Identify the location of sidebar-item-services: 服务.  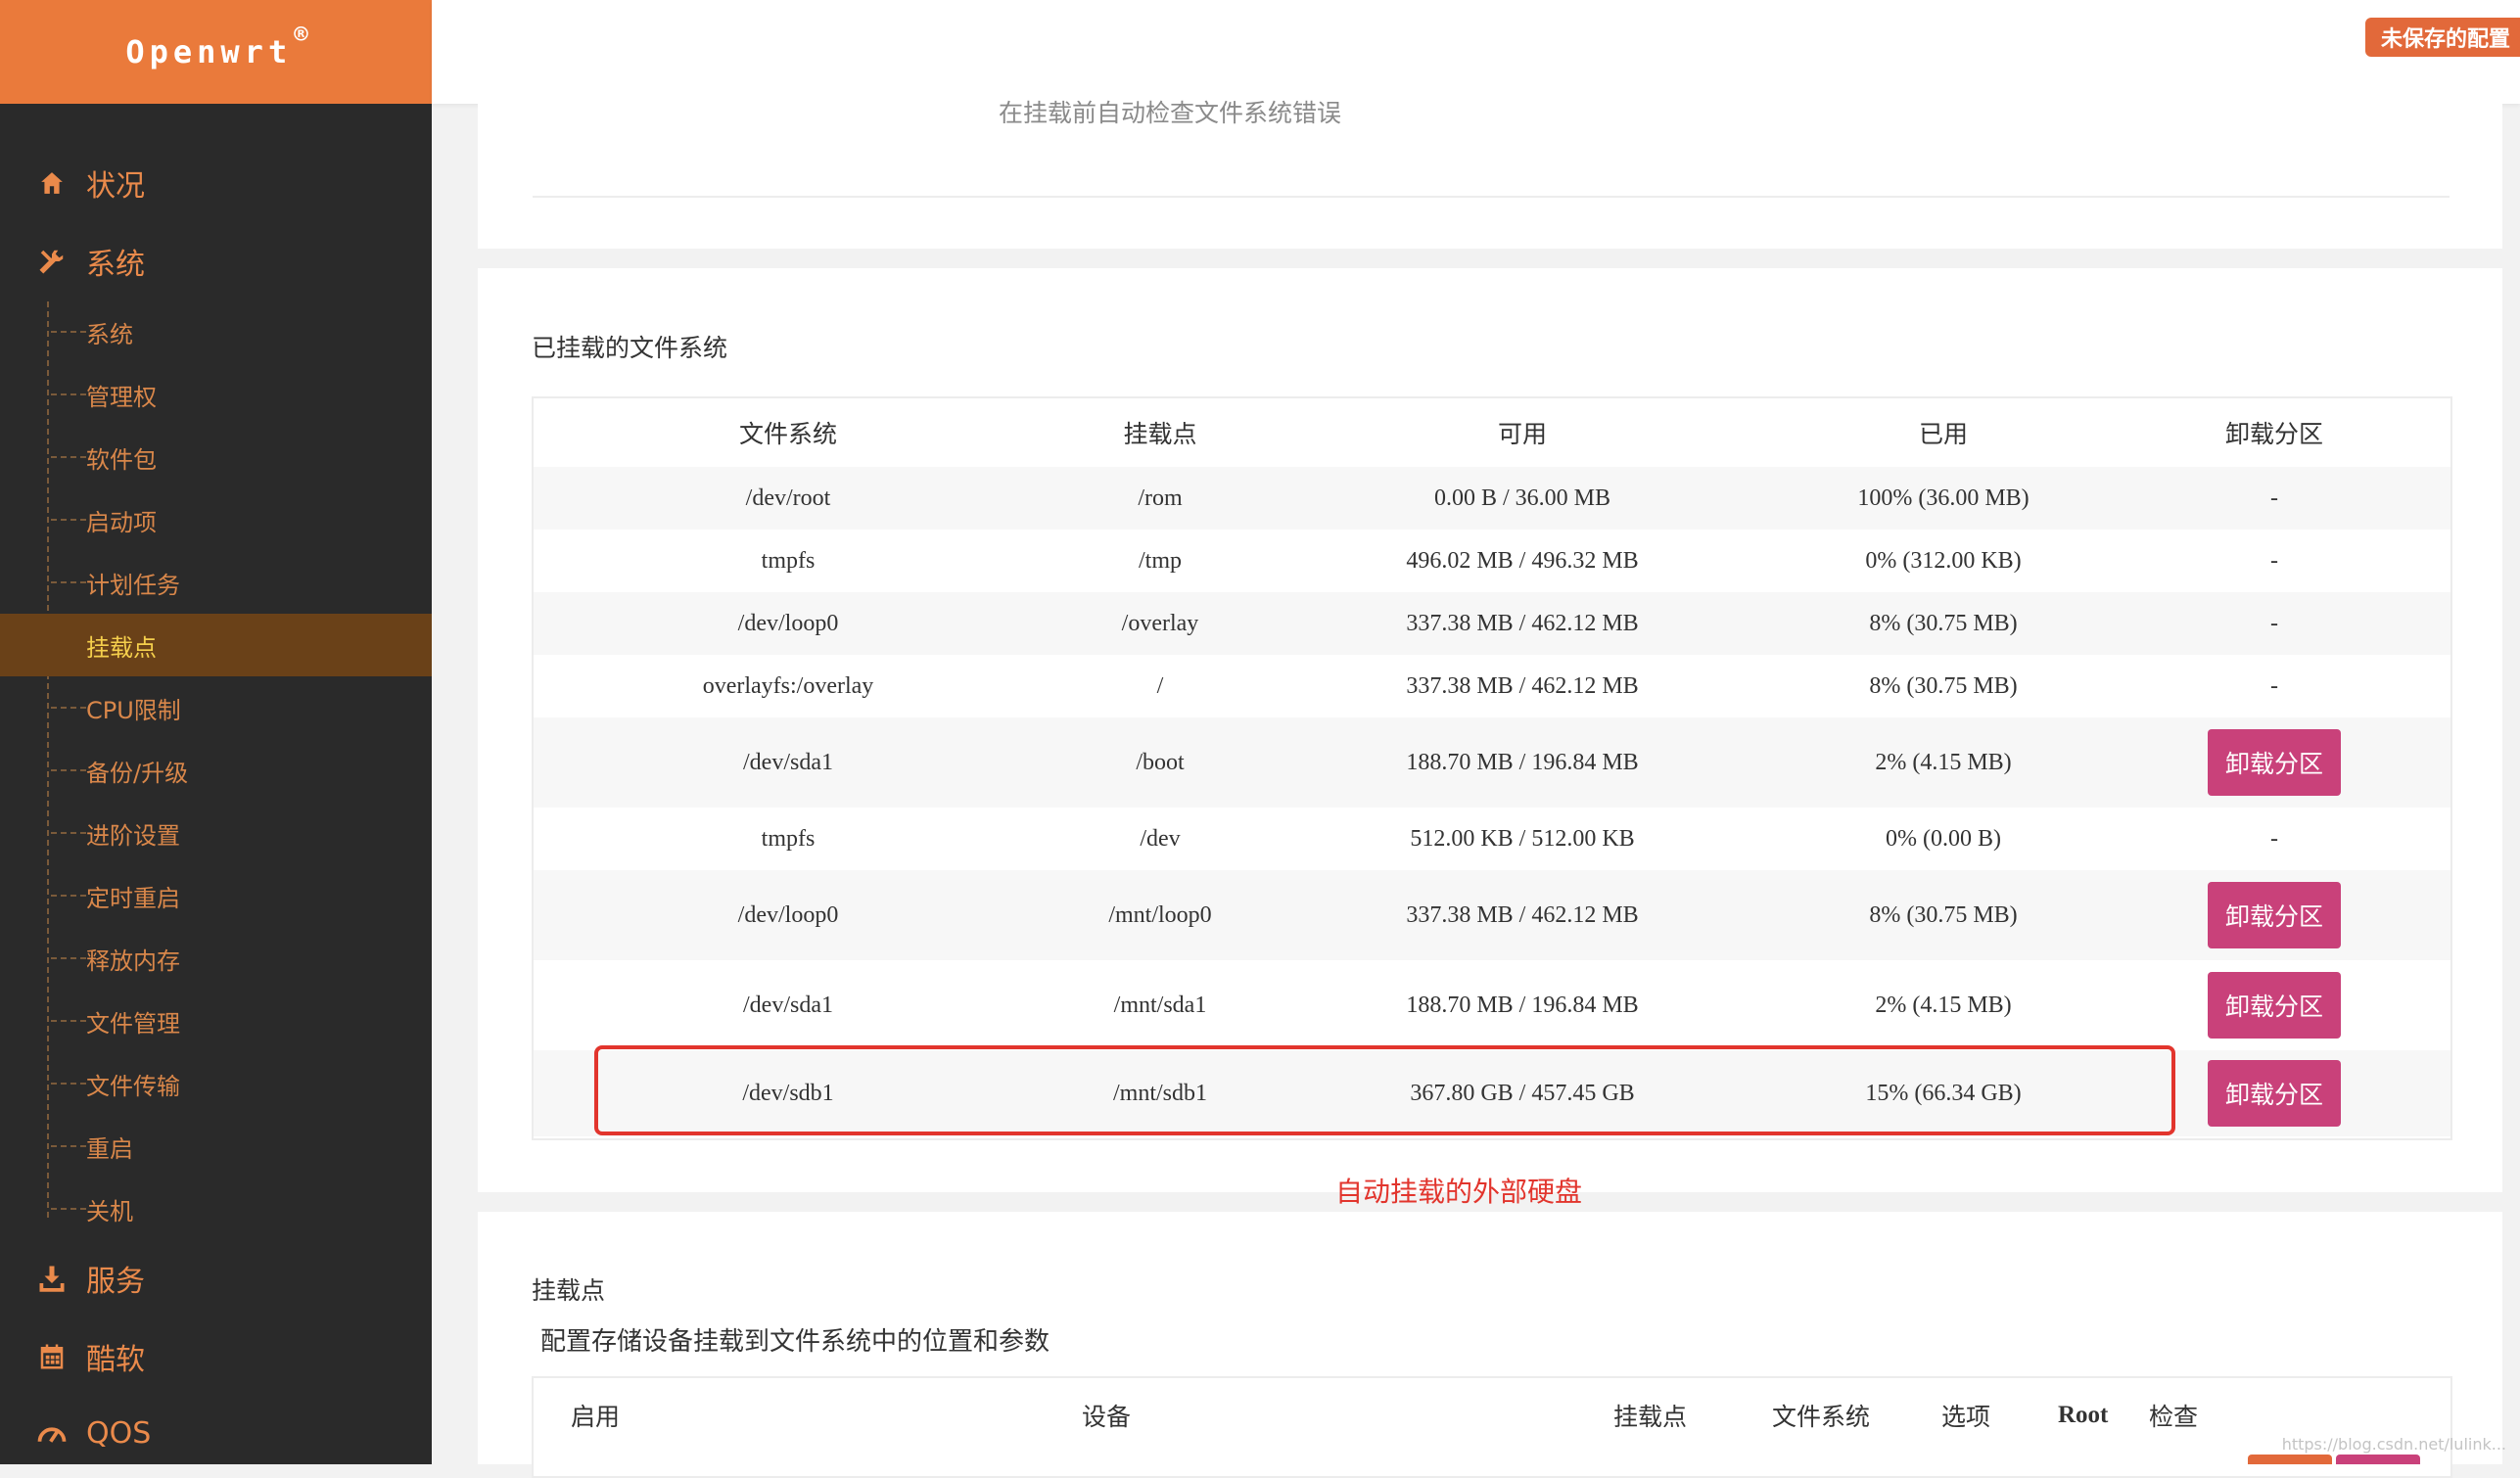
(216, 1278).